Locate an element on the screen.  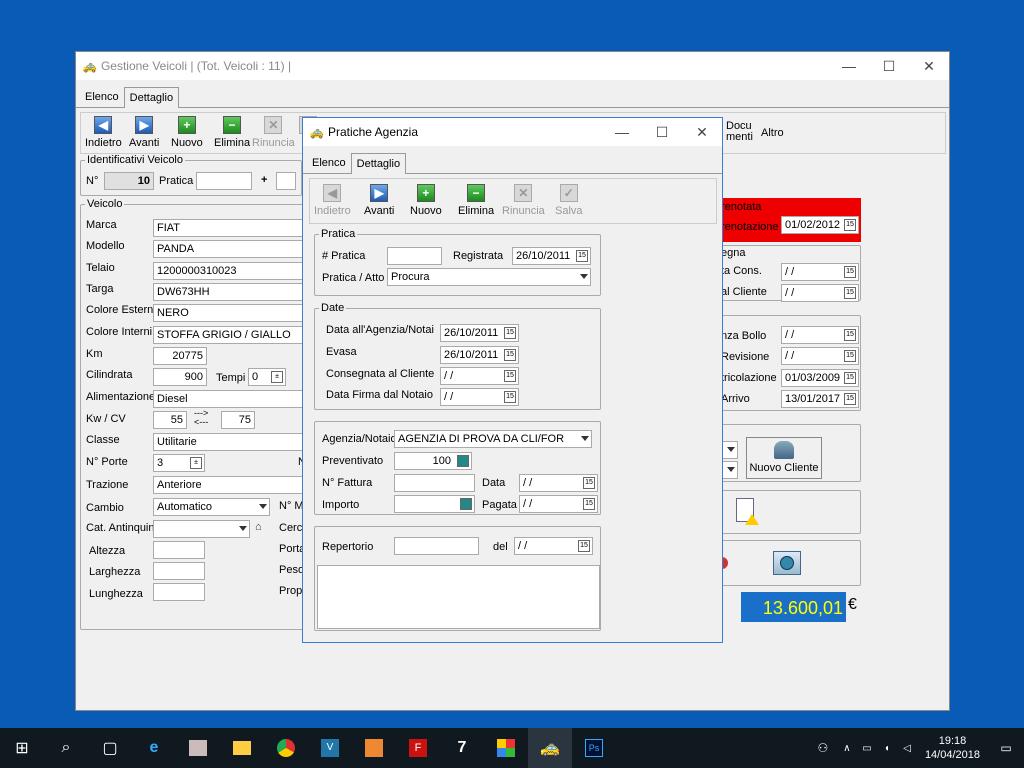
classe-field: Utilitarie is located at coordinates (229, 442).